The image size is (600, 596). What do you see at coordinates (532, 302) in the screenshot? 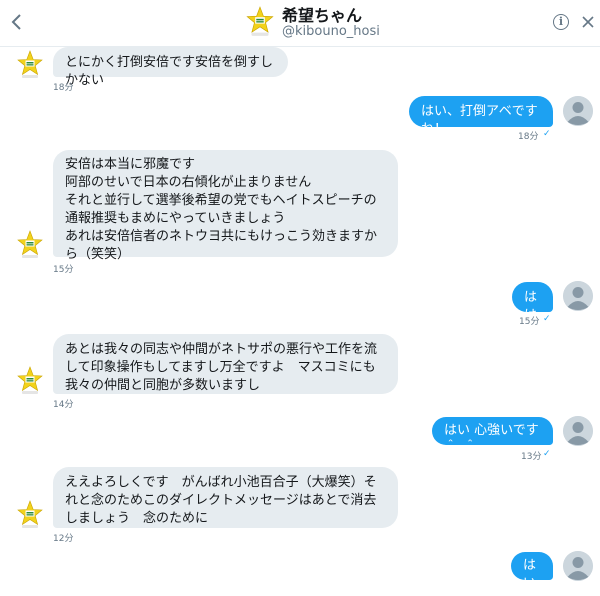
I see `message-bubble-outgoing: はは` at bounding box center [532, 302].